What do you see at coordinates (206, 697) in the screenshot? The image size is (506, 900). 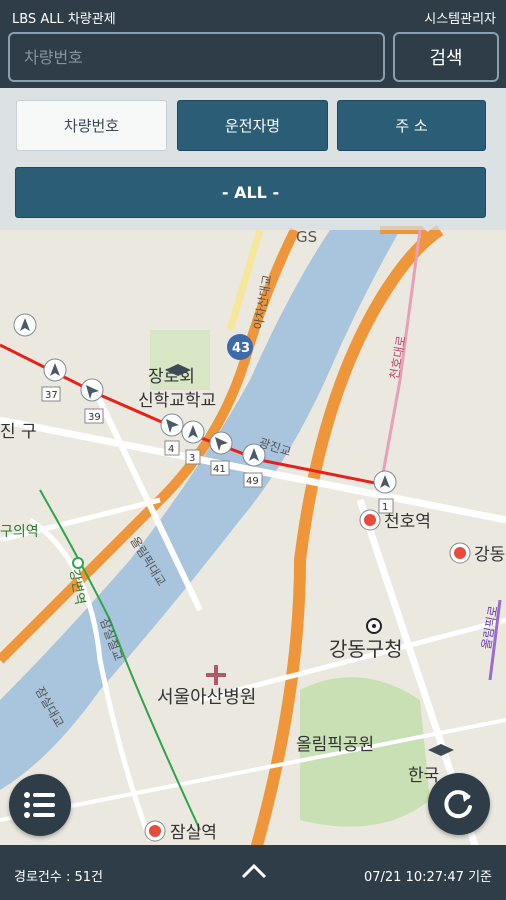 I see `map-label-asan: 서울아산병원` at bounding box center [206, 697].